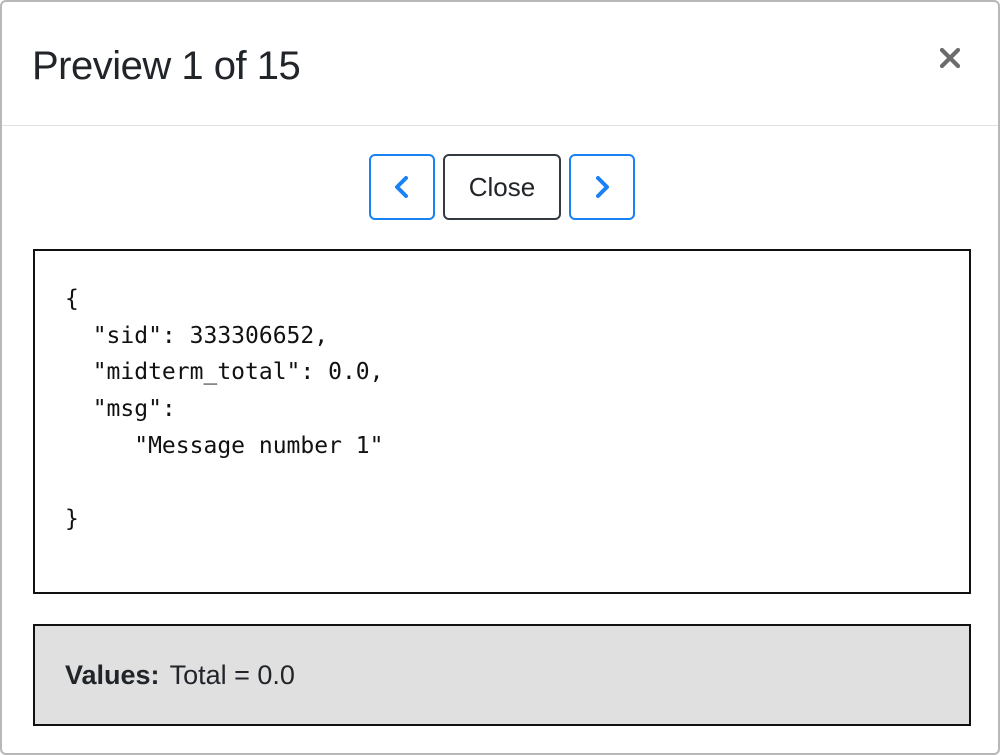 The width and height of the screenshot is (1000, 755). I want to click on chevron-right-icon, so click(602, 187).